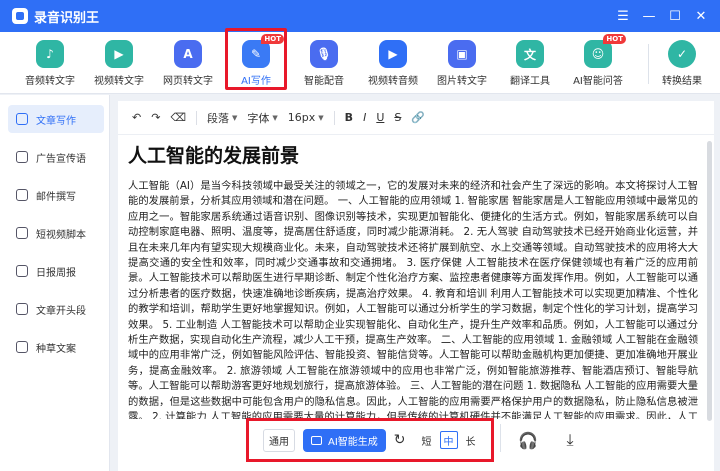  What do you see at coordinates (301, 117) in the screenshot?
I see `font-size-label: 16px` at bounding box center [301, 117].